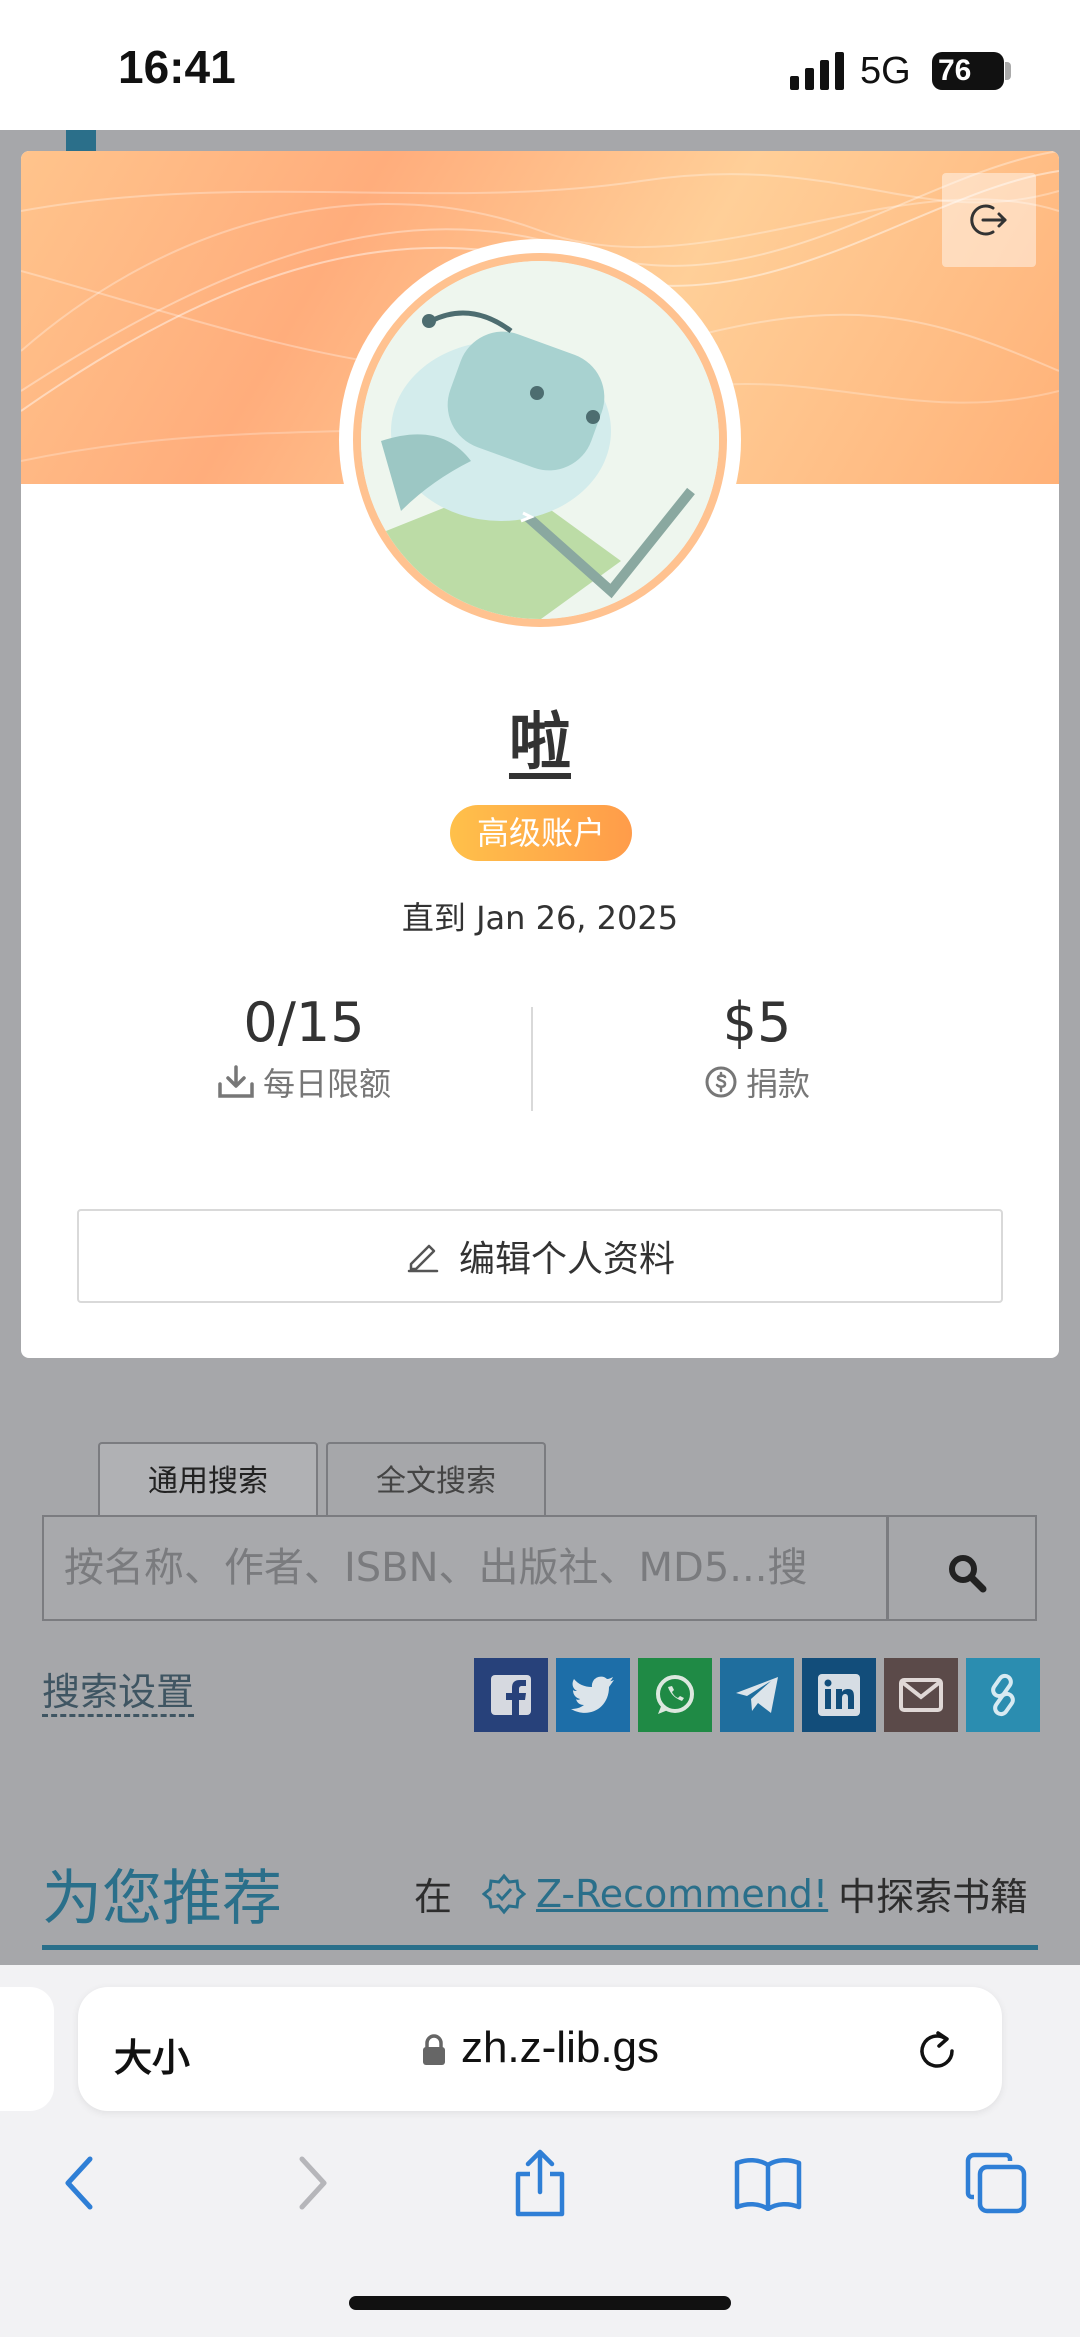 This screenshot has height=2337, width=1080. I want to click on url-text: zh.z-lib.gs, so click(560, 2047).